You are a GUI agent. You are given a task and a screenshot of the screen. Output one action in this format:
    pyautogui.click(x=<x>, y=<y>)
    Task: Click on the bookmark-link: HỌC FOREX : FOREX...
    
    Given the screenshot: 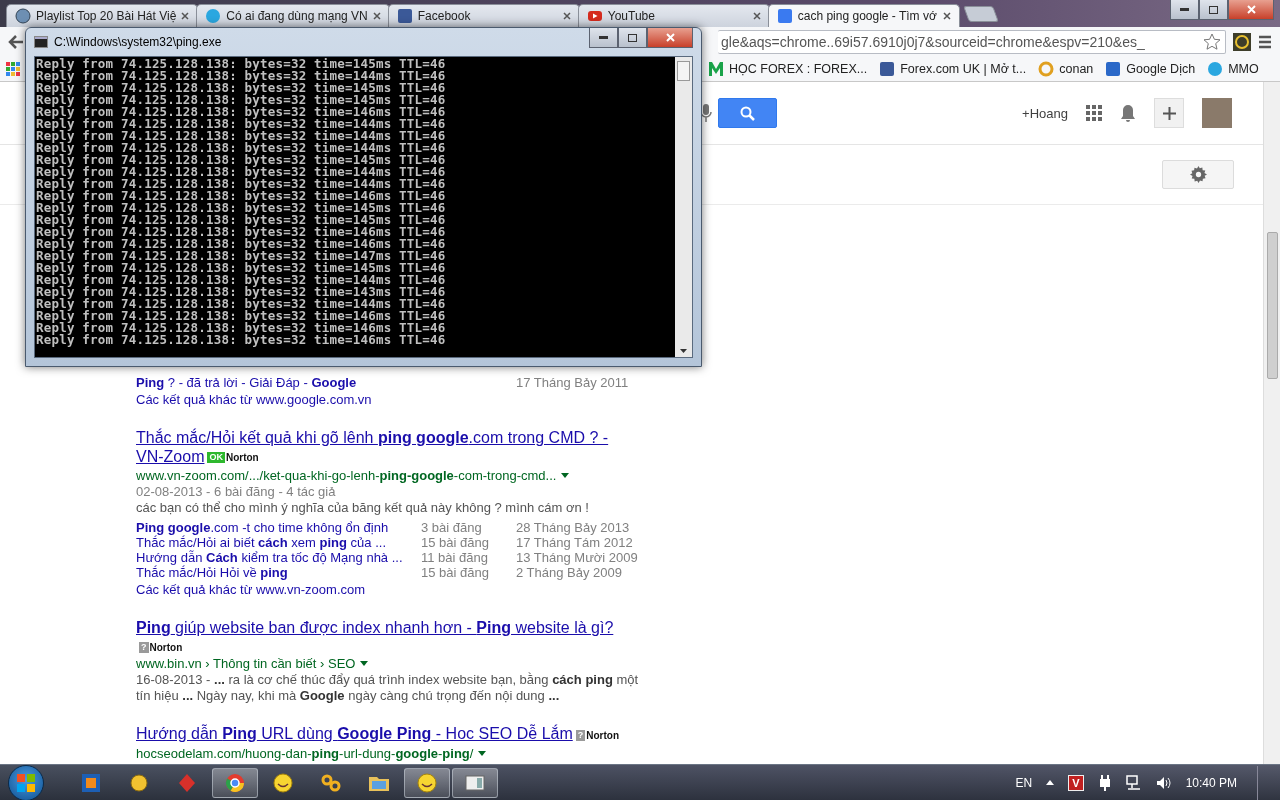 What is the action you would take?
    pyautogui.click(x=788, y=69)
    